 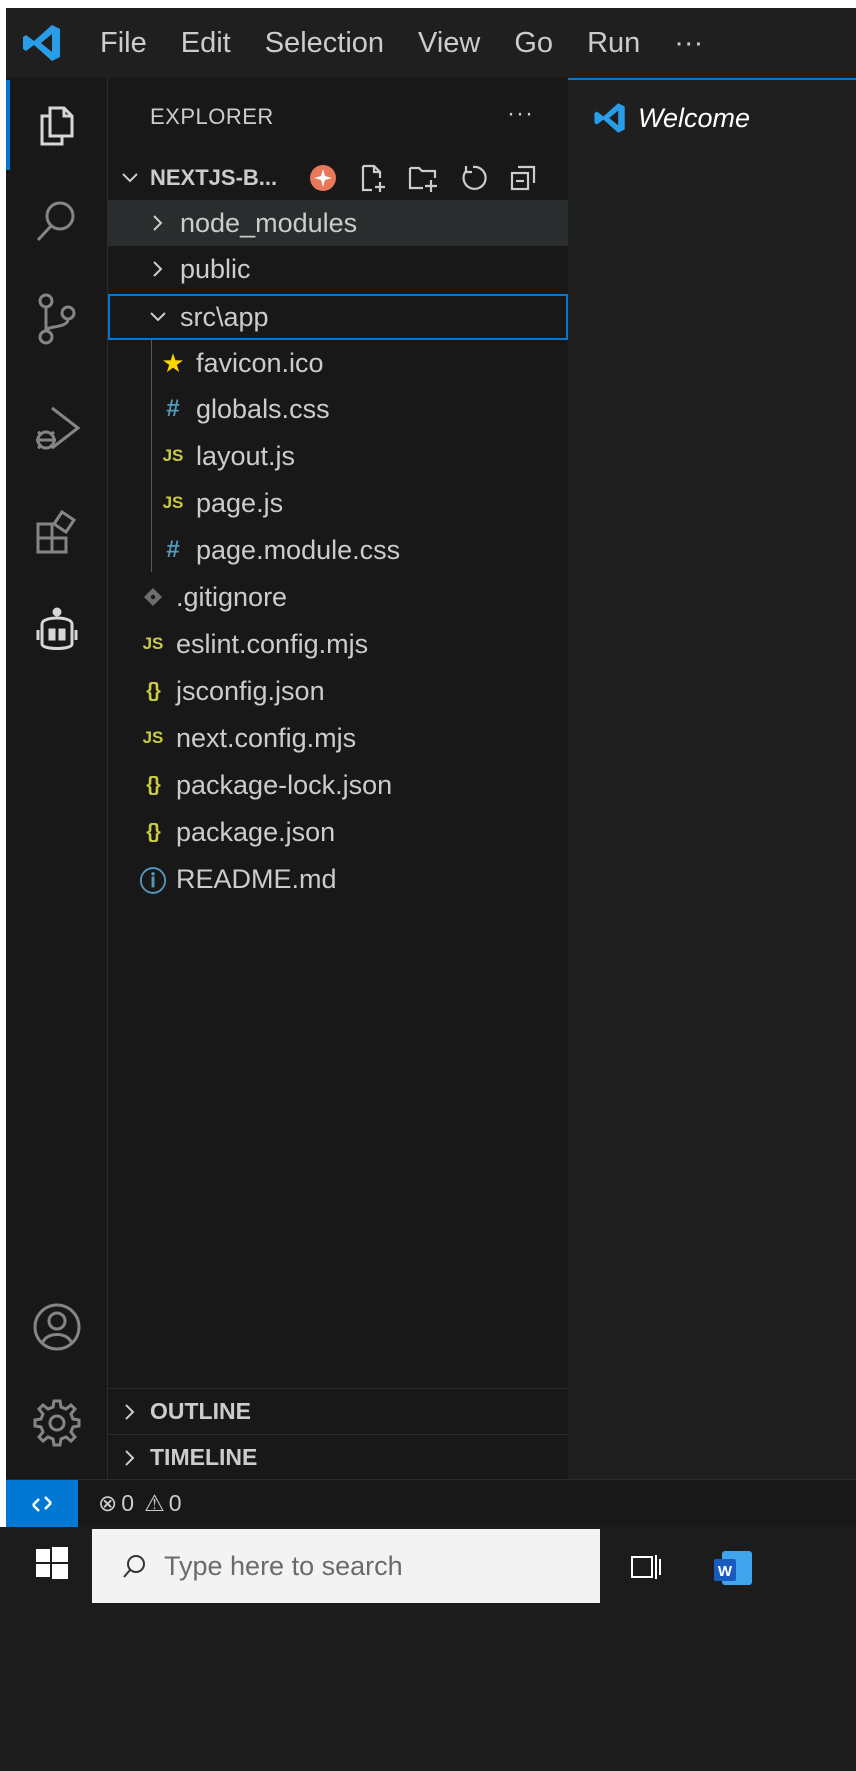 I want to click on tab-label: Welcome, so click(x=694, y=117).